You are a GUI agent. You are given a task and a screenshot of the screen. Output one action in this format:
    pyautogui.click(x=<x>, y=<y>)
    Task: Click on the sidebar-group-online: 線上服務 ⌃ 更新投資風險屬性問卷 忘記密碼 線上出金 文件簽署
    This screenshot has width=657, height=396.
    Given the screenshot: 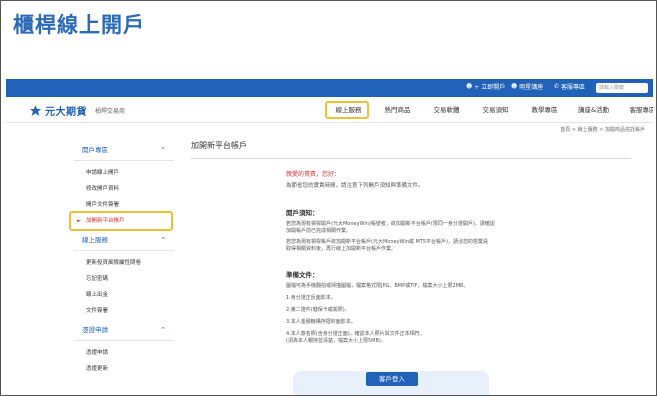 What is the action you would take?
    pyautogui.click(x=124, y=274)
    